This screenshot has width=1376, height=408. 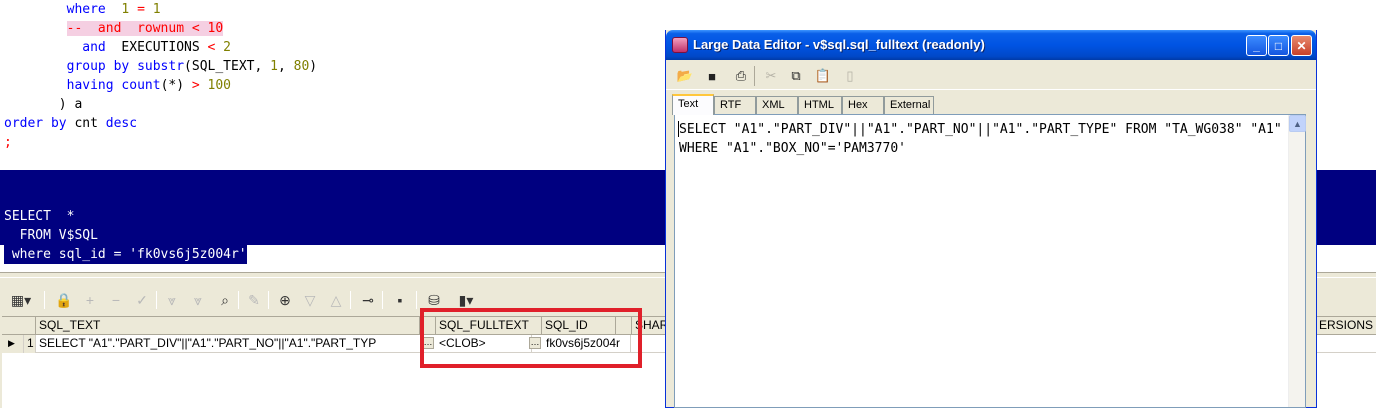 I want to click on code-token: desc, so click(x=121, y=123).